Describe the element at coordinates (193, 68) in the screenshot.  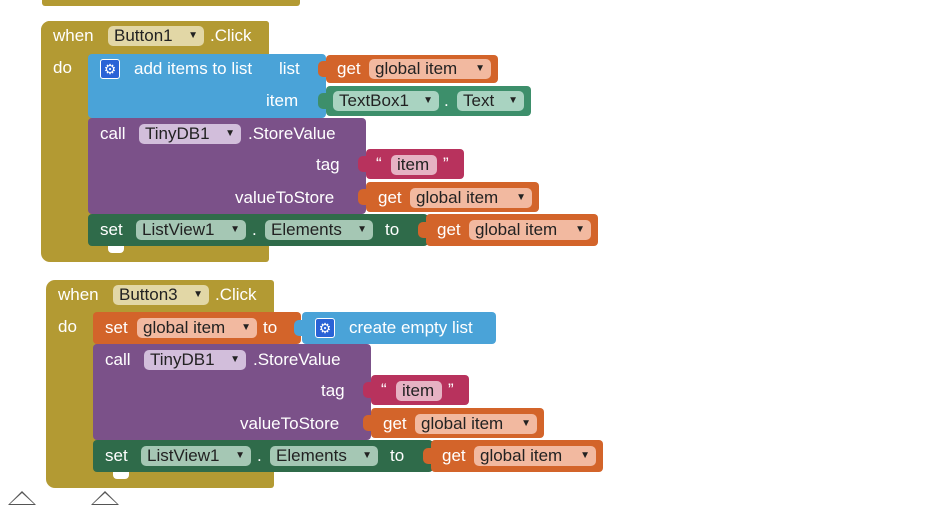
I see `add-items-label: add items to list` at that location.